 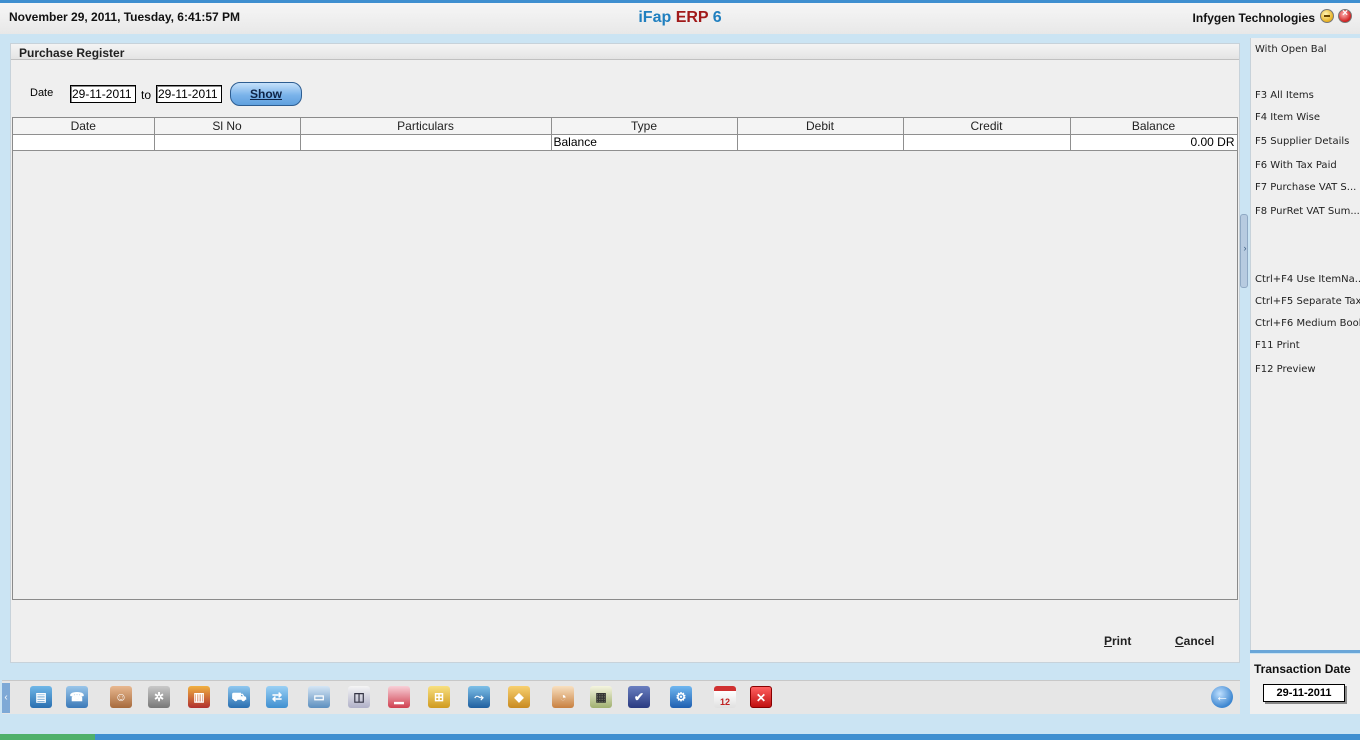 I want to click on share-icon: ⤳, so click(x=479, y=697).